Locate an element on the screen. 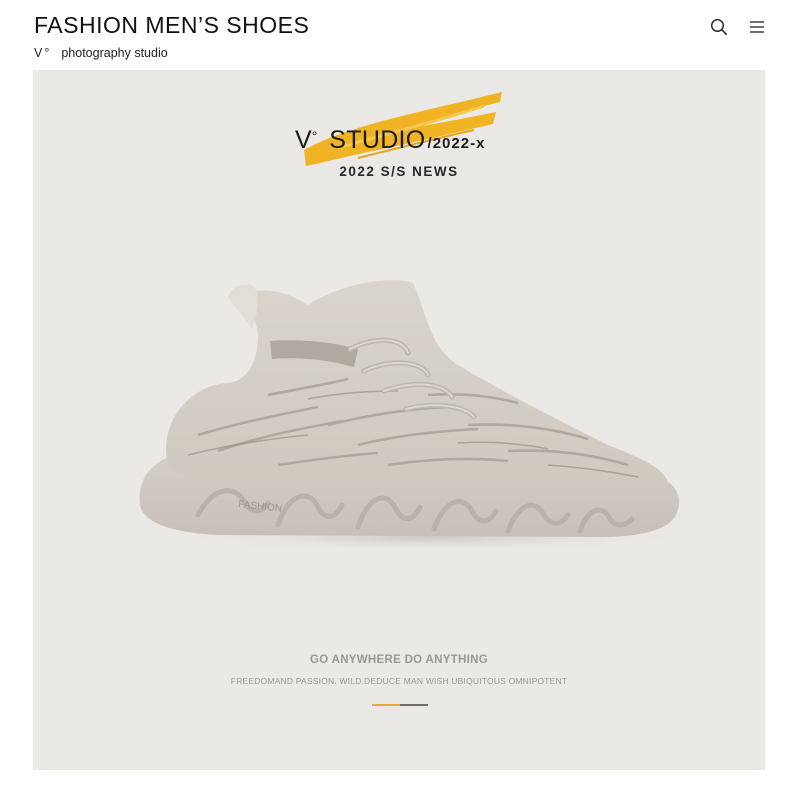  page-title: FASHION MEN’S SHOES is located at coordinates (172, 25).